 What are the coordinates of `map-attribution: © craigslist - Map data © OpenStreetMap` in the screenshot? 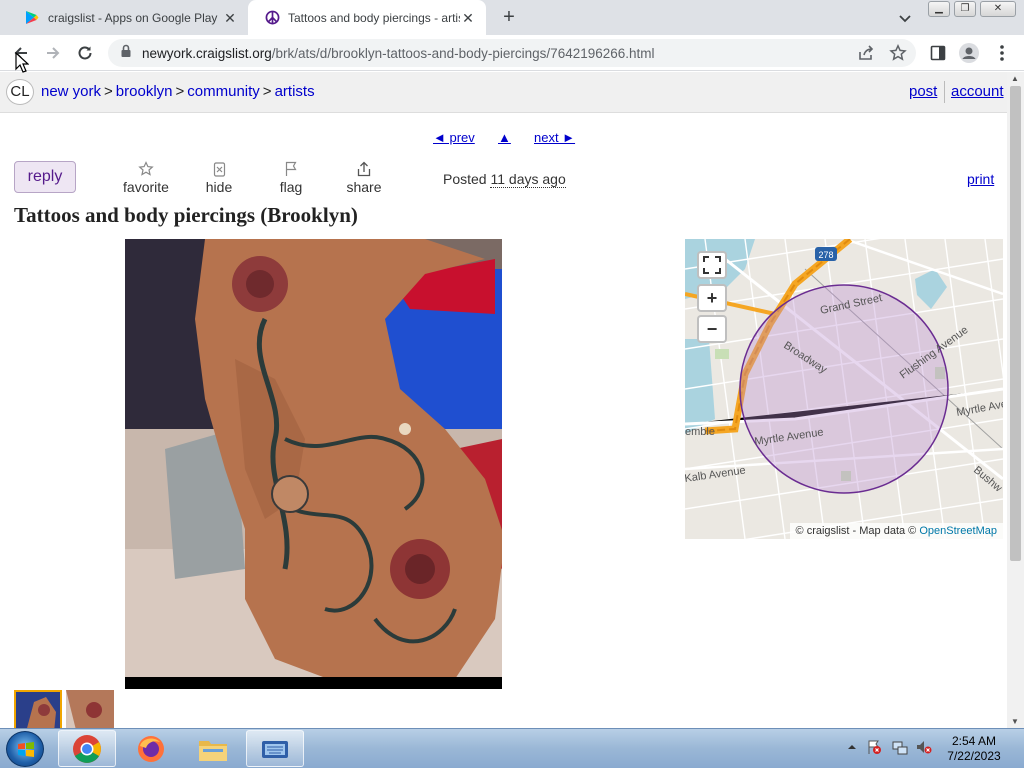 It's located at (896, 531).